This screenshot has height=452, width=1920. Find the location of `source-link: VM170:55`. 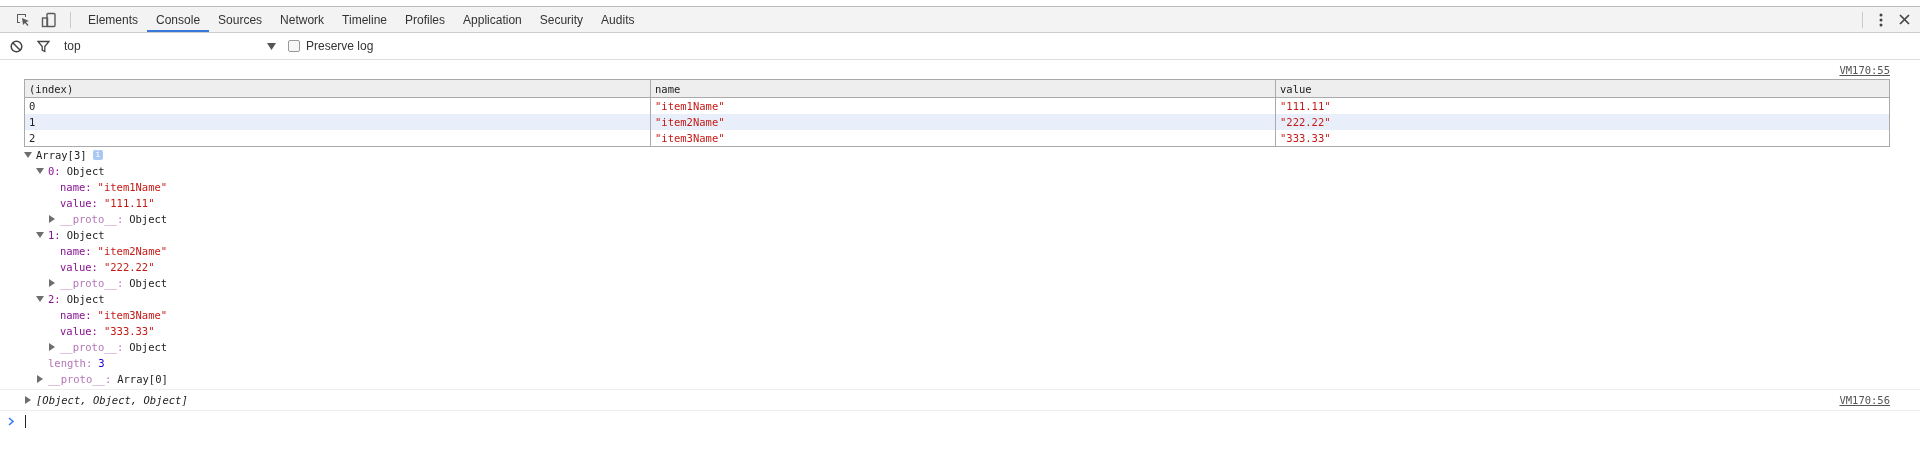

source-link: VM170:55 is located at coordinates (1864, 71).